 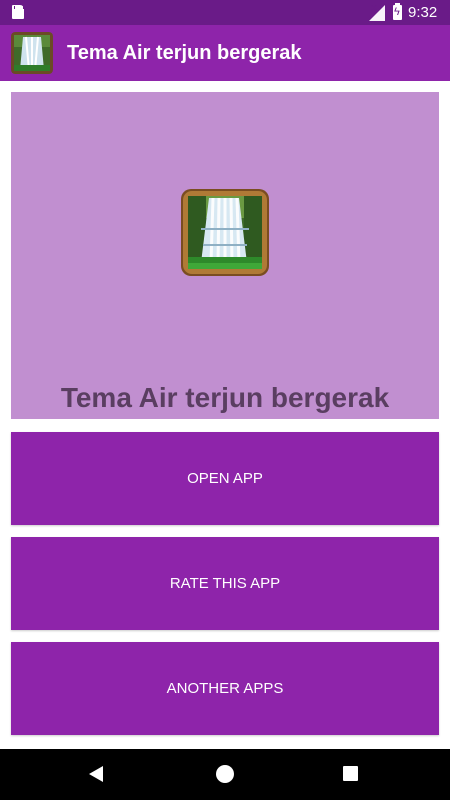 What do you see at coordinates (225, 478) in the screenshot?
I see `open-app-button: OPEN APP` at bounding box center [225, 478].